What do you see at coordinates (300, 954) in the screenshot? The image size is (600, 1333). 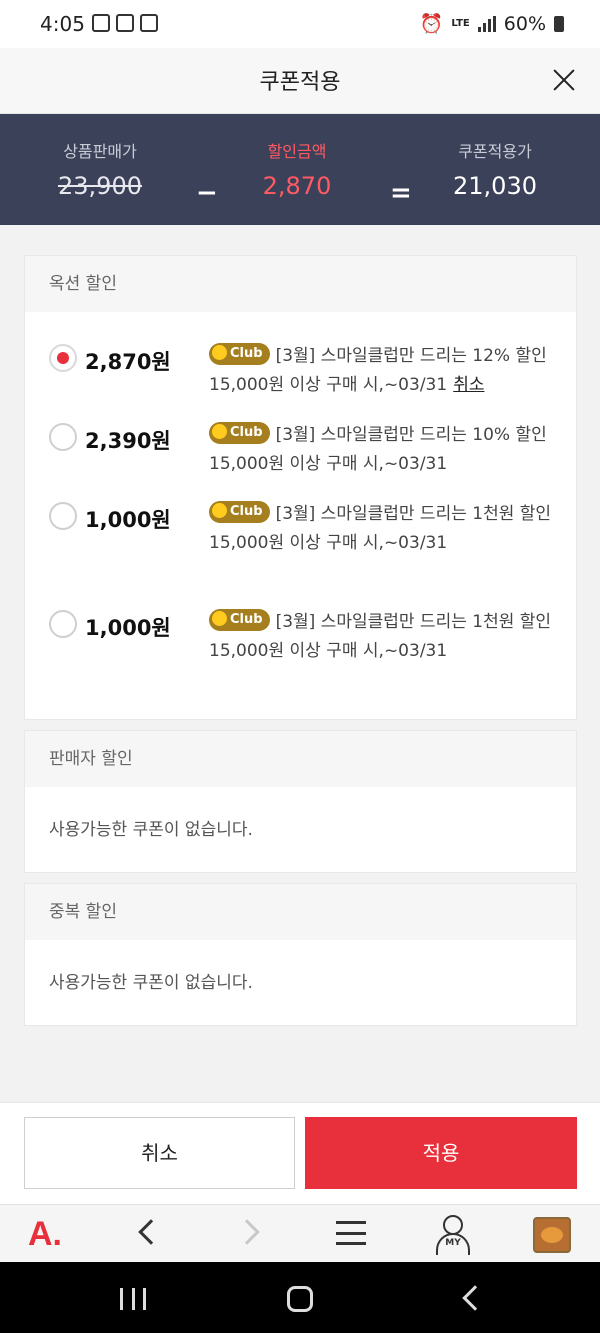 I see `duplicate-discount-section: 중복 할인 사용가능한 쿠폰이 없습니다.` at bounding box center [300, 954].